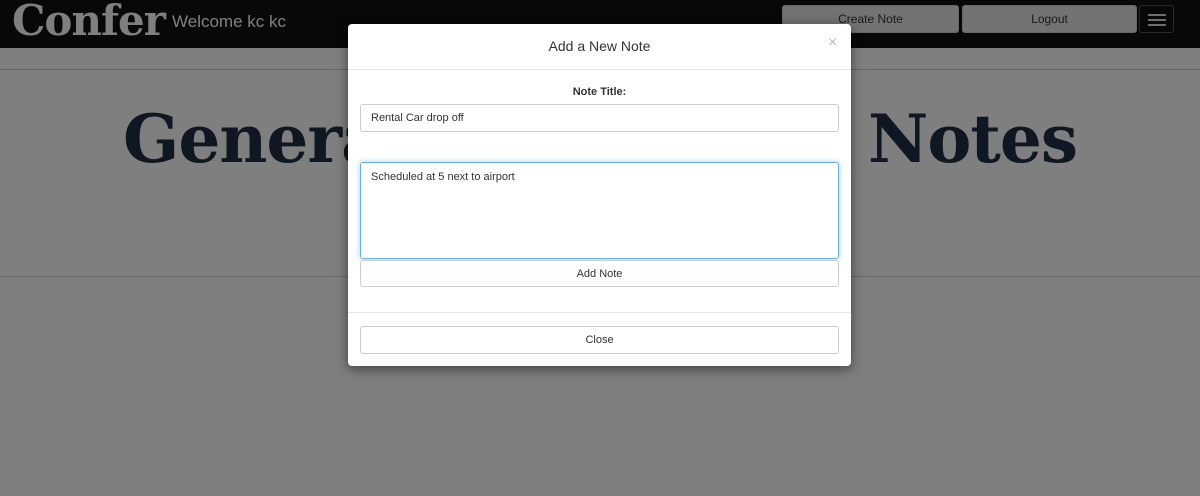 This screenshot has height=496, width=1200. What do you see at coordinates (599, 312) in the screenshot?
I see `modal-footer-divider` at bounding box center [599, 312].